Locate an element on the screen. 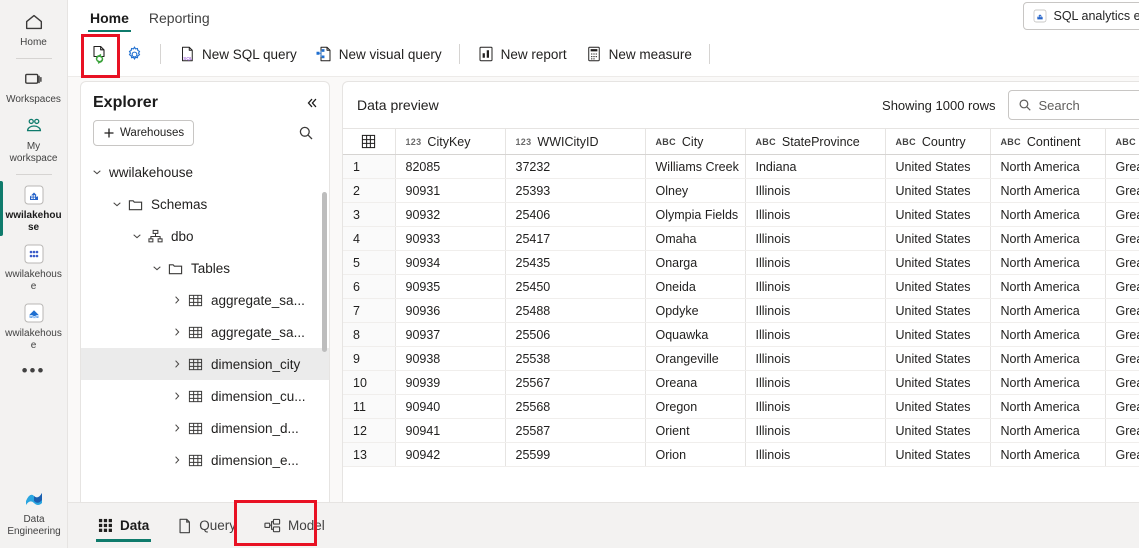  table-cell: Oreana is located at coordinates (695, 382).